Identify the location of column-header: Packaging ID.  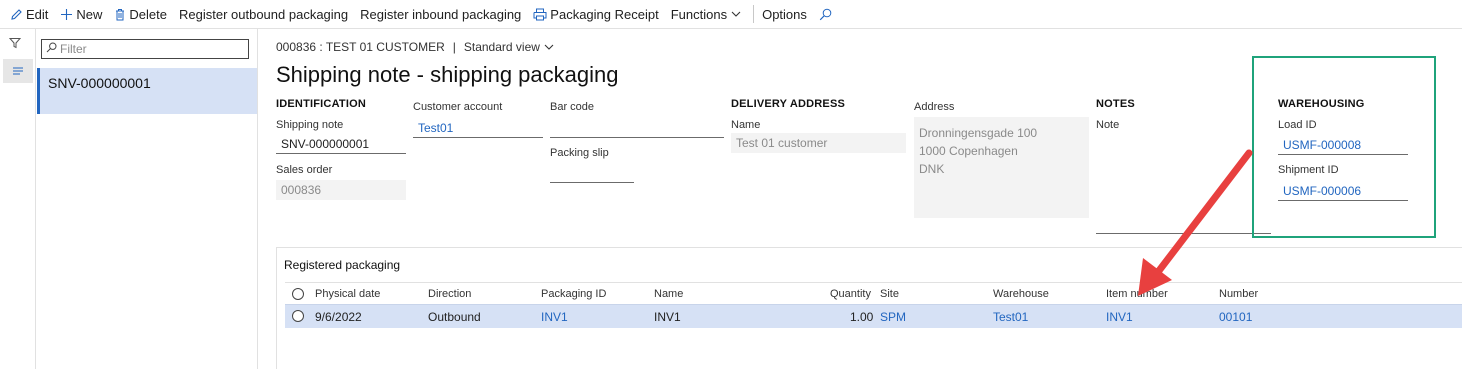
(573, 294).